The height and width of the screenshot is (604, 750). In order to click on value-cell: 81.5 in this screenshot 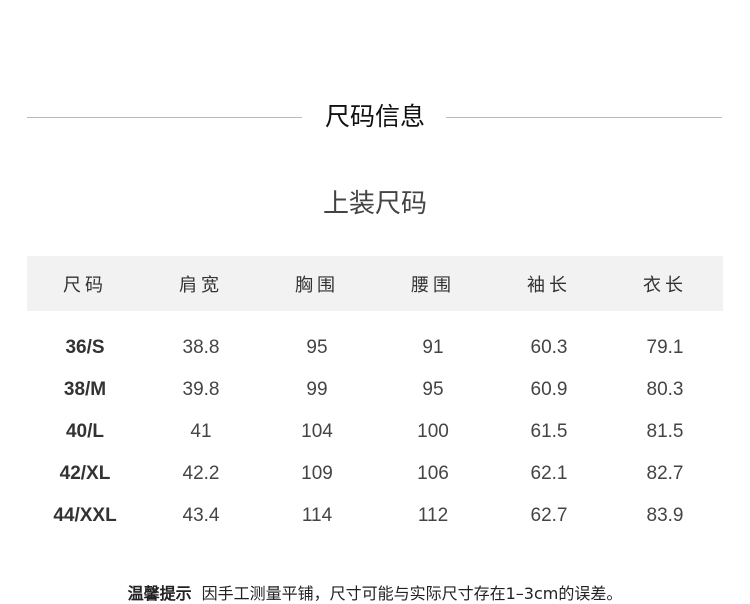, I will do `click(665, 431)`.